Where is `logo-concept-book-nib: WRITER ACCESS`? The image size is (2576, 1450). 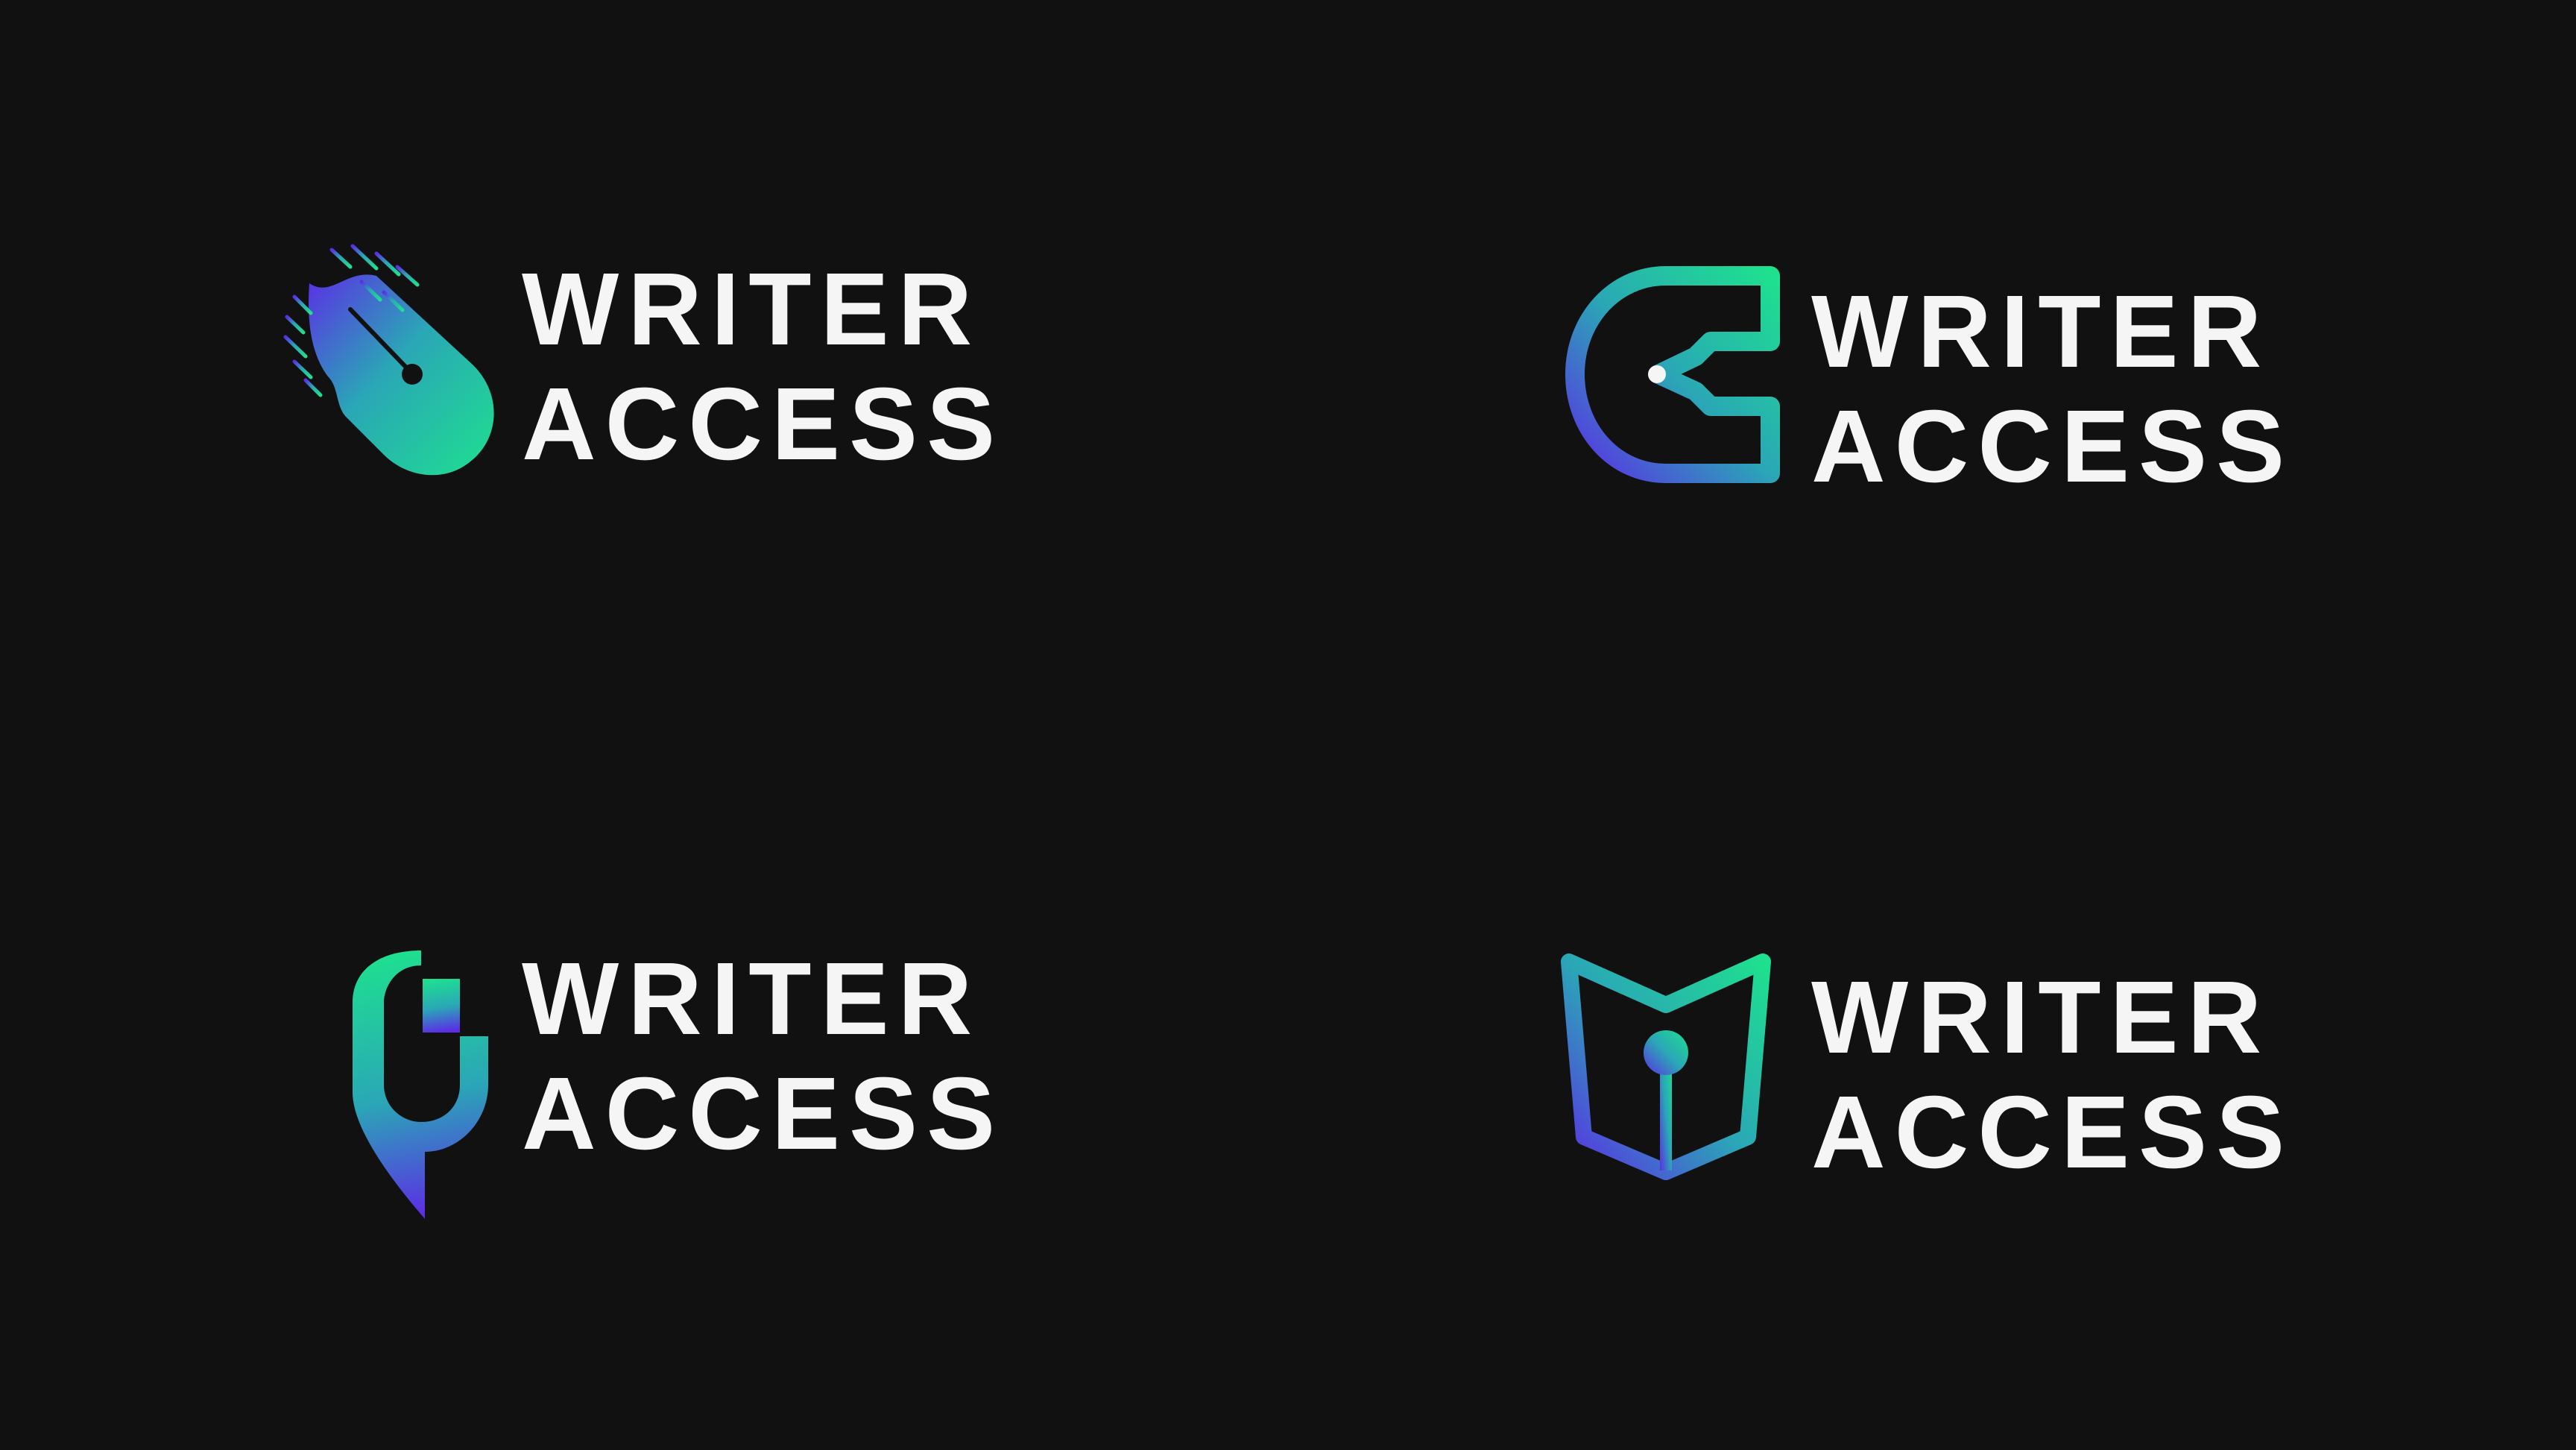 logo-concept-book-nib: WRITER ACCESS is located at coordinates (1964, 1096).